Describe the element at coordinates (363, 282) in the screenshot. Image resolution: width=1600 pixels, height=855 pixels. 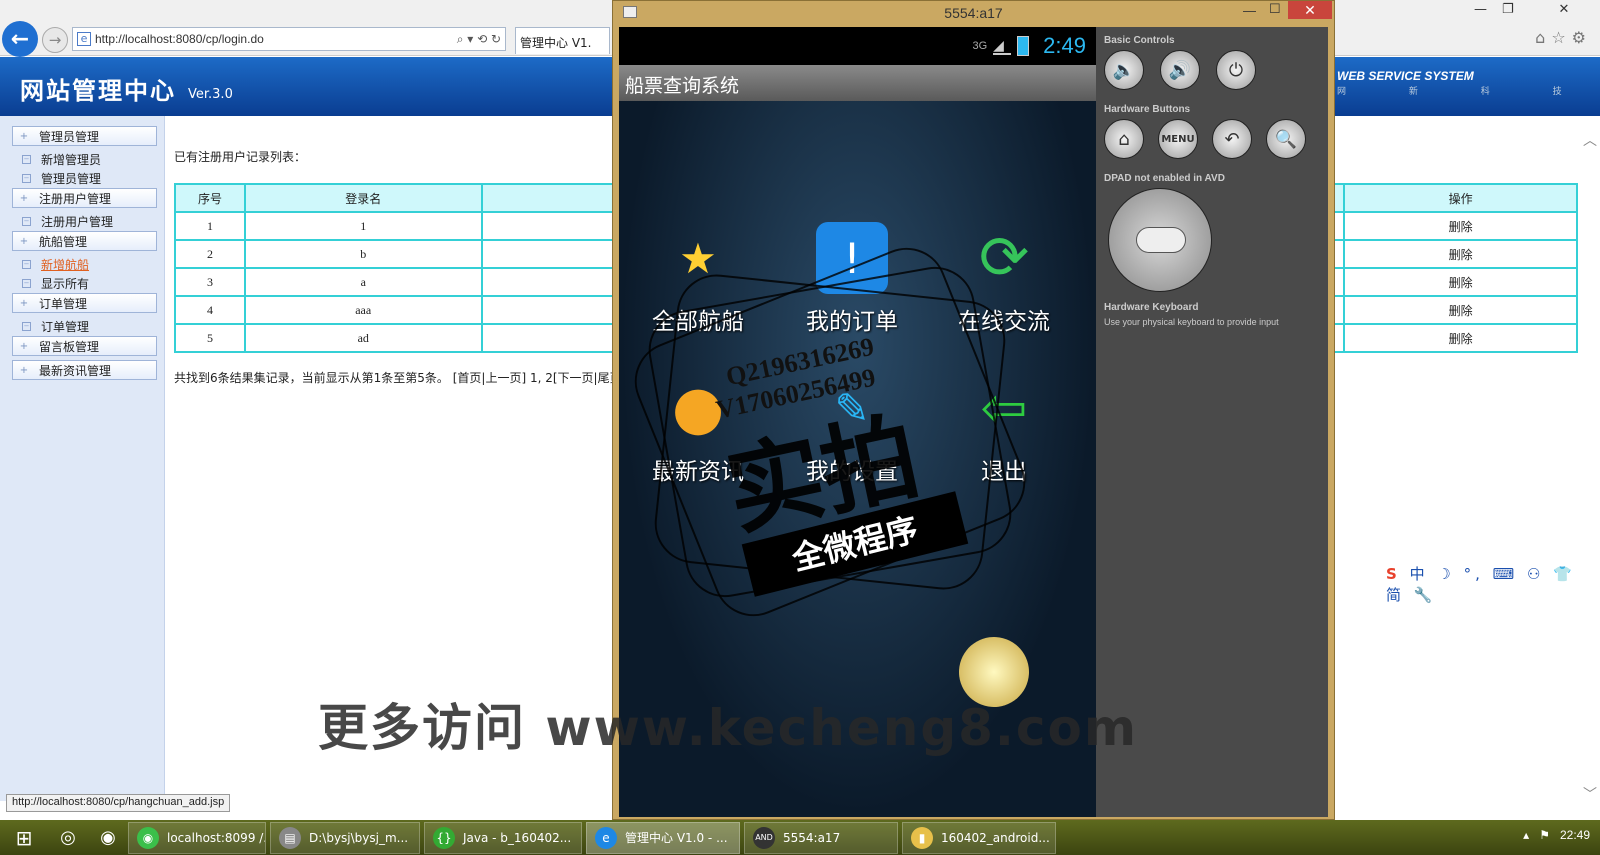
I see `cell-login: a` at that location.